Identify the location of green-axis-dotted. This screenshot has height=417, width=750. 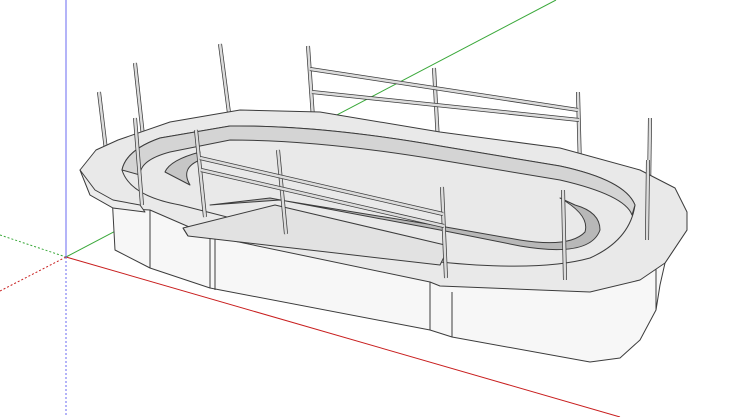
(33, 246).